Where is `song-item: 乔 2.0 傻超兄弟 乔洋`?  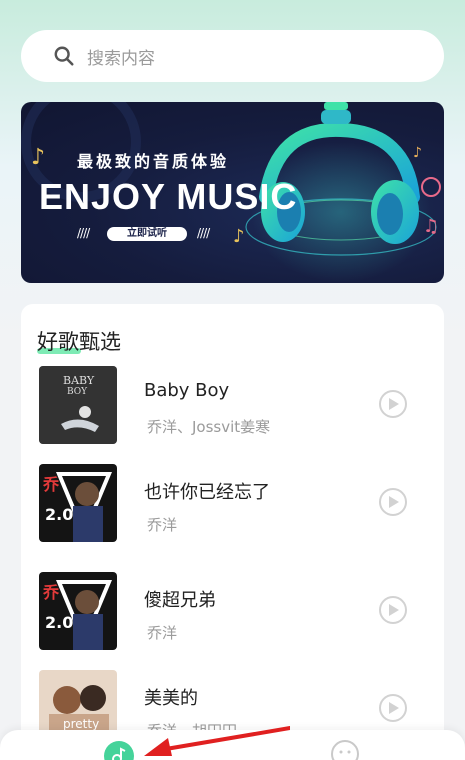 song-item: 乔 2.0 傻超兄弟 乔洋 is located at coordinates (232, 612).